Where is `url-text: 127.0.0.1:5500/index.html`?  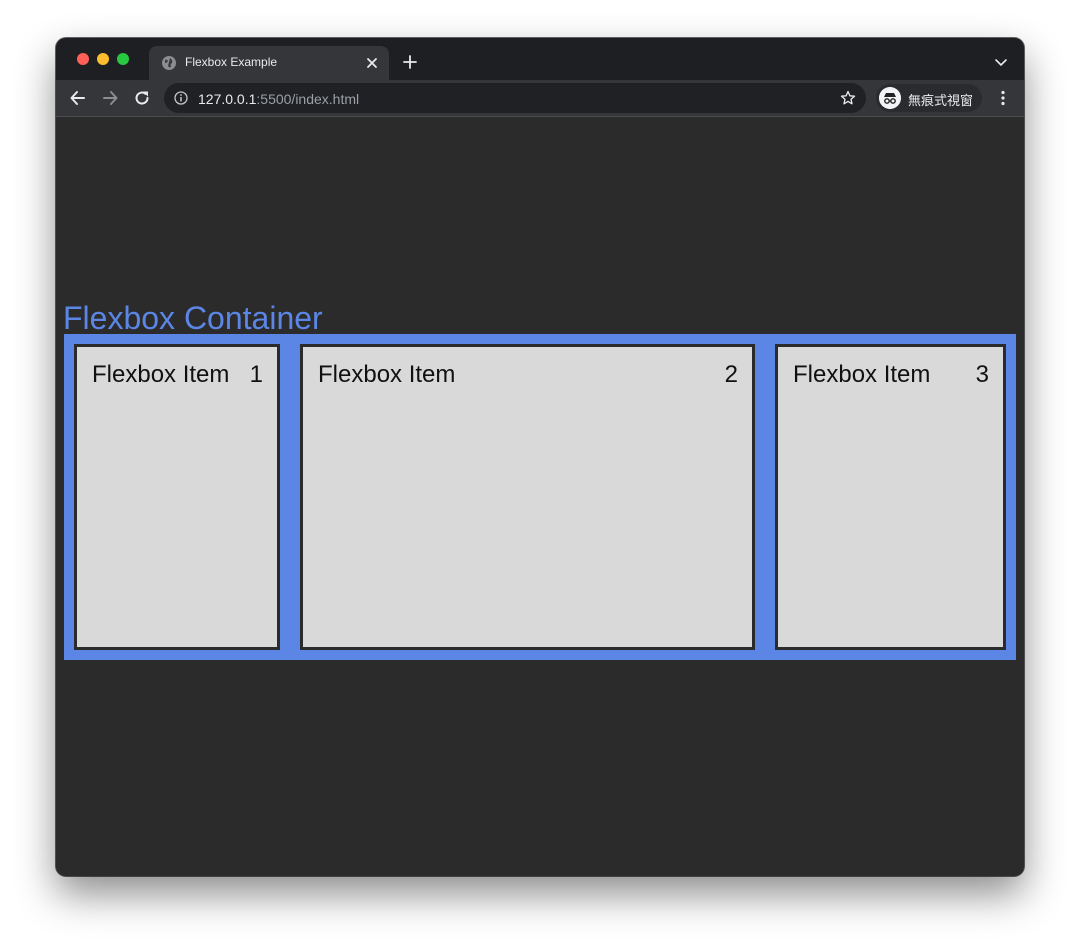
url-text: 127.0.0.1:5500/index.html is located at coordinates (278, 99).